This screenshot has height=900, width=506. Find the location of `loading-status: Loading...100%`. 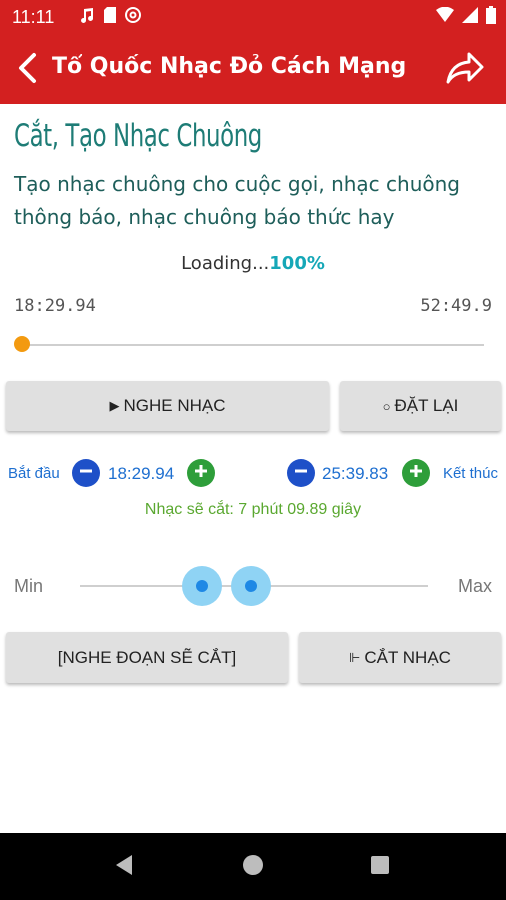

loading-status: Loading...100% is located at coordinates (253, 263).